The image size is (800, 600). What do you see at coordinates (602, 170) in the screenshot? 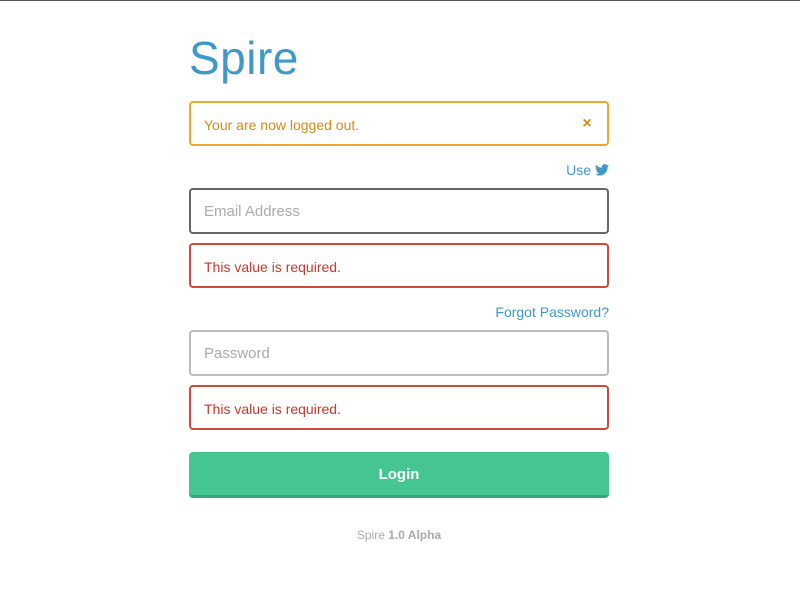
I see `twitter-icon` at bounding box center [602, 170].